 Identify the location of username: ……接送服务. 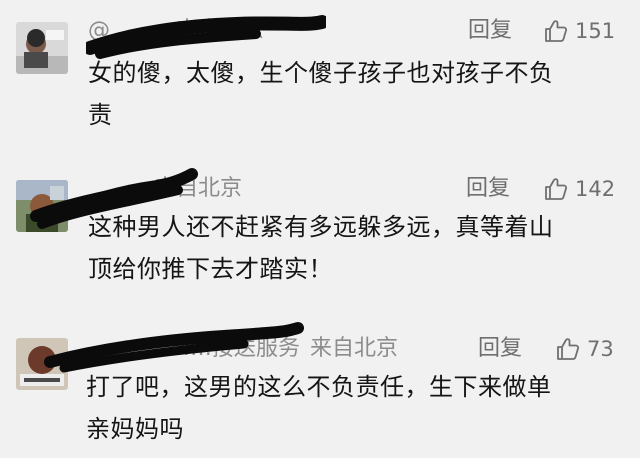
(234, 348).